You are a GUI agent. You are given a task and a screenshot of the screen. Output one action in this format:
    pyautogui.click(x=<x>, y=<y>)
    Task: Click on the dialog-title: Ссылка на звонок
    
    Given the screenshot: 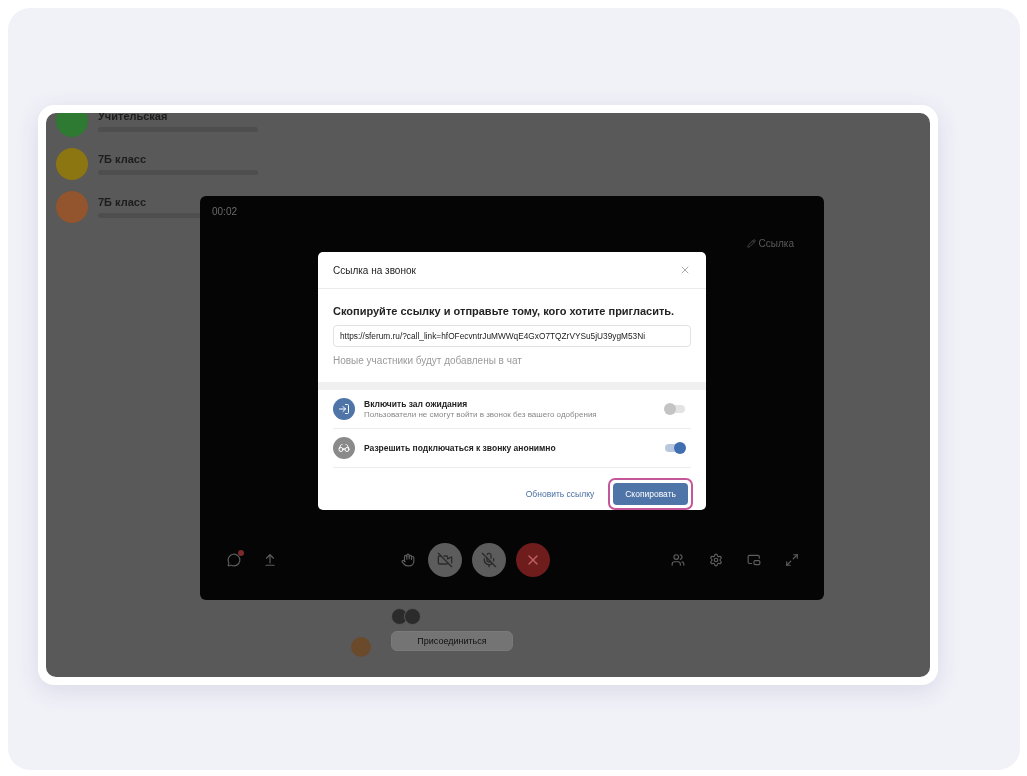 What is the action you would take?
    pyautogui.click(x=374, y=270)
    